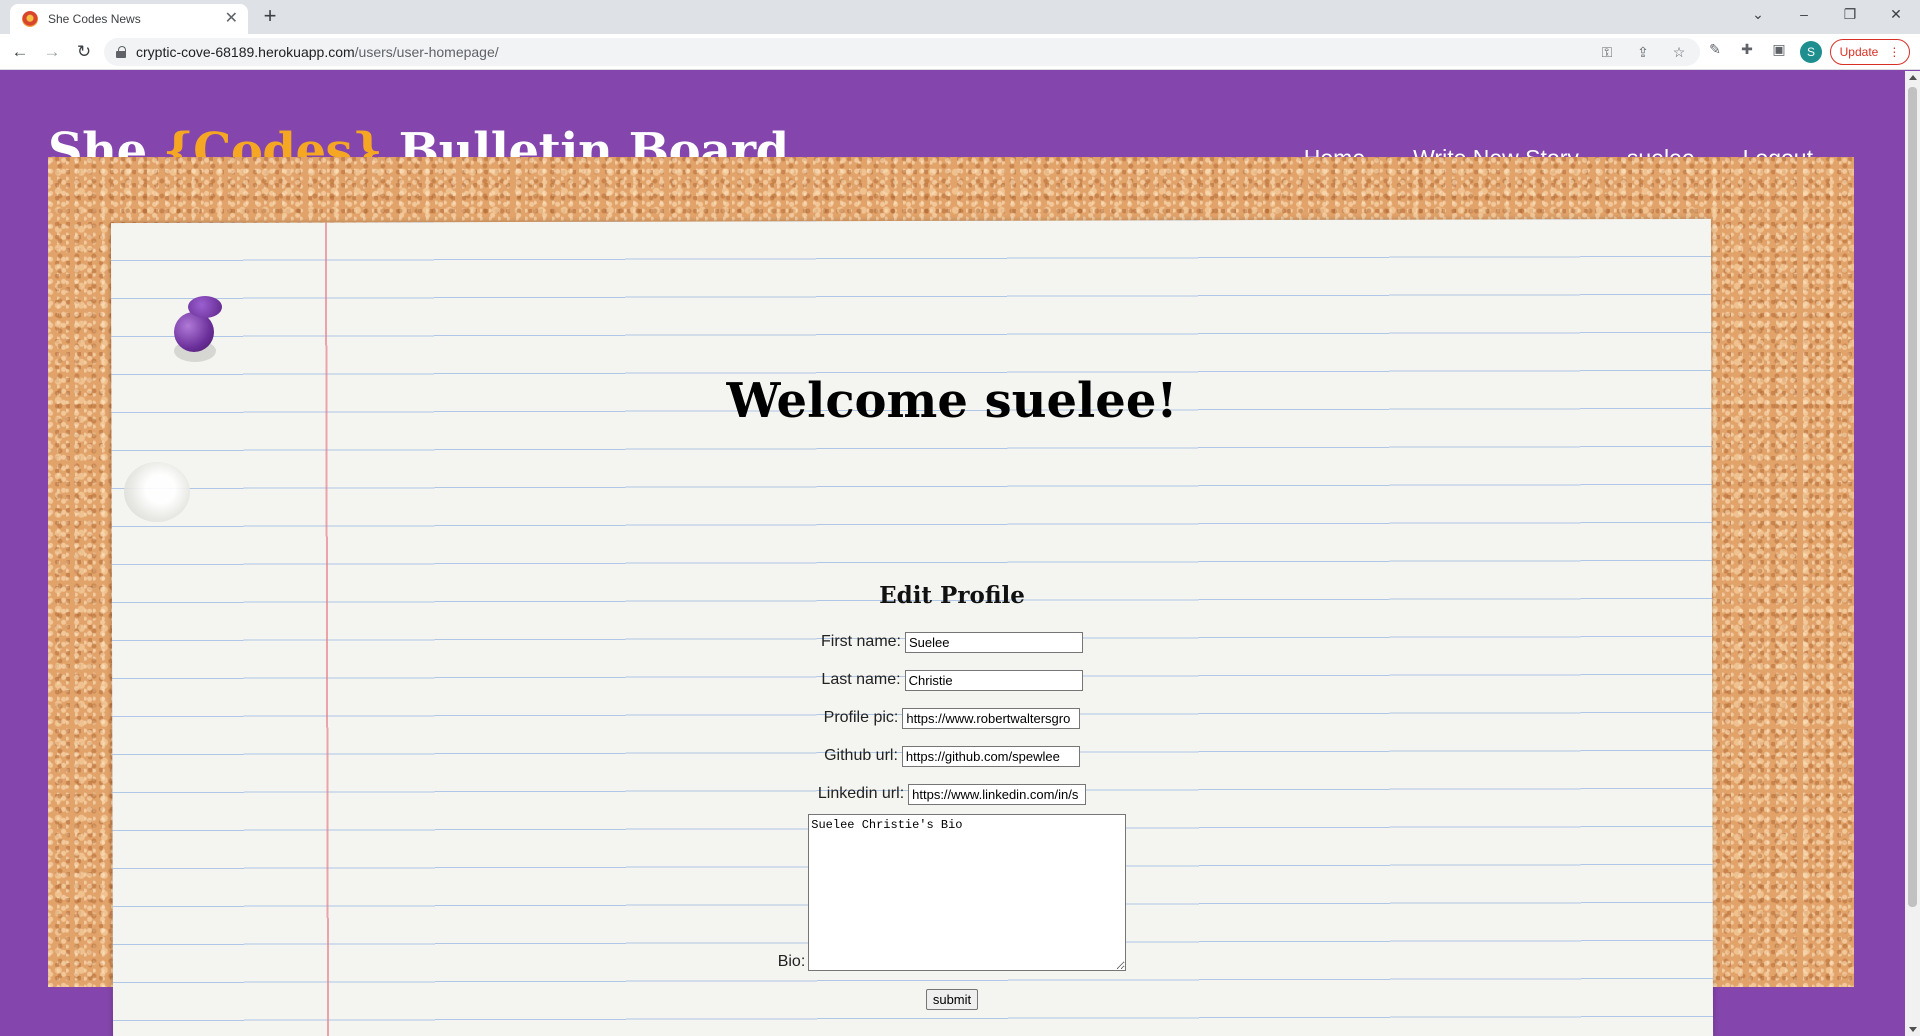 This screenshot has height=1036, width=1920. I want to click on url-host: cryptic-cove-68189.herokuapp.com, so click(245, 52).